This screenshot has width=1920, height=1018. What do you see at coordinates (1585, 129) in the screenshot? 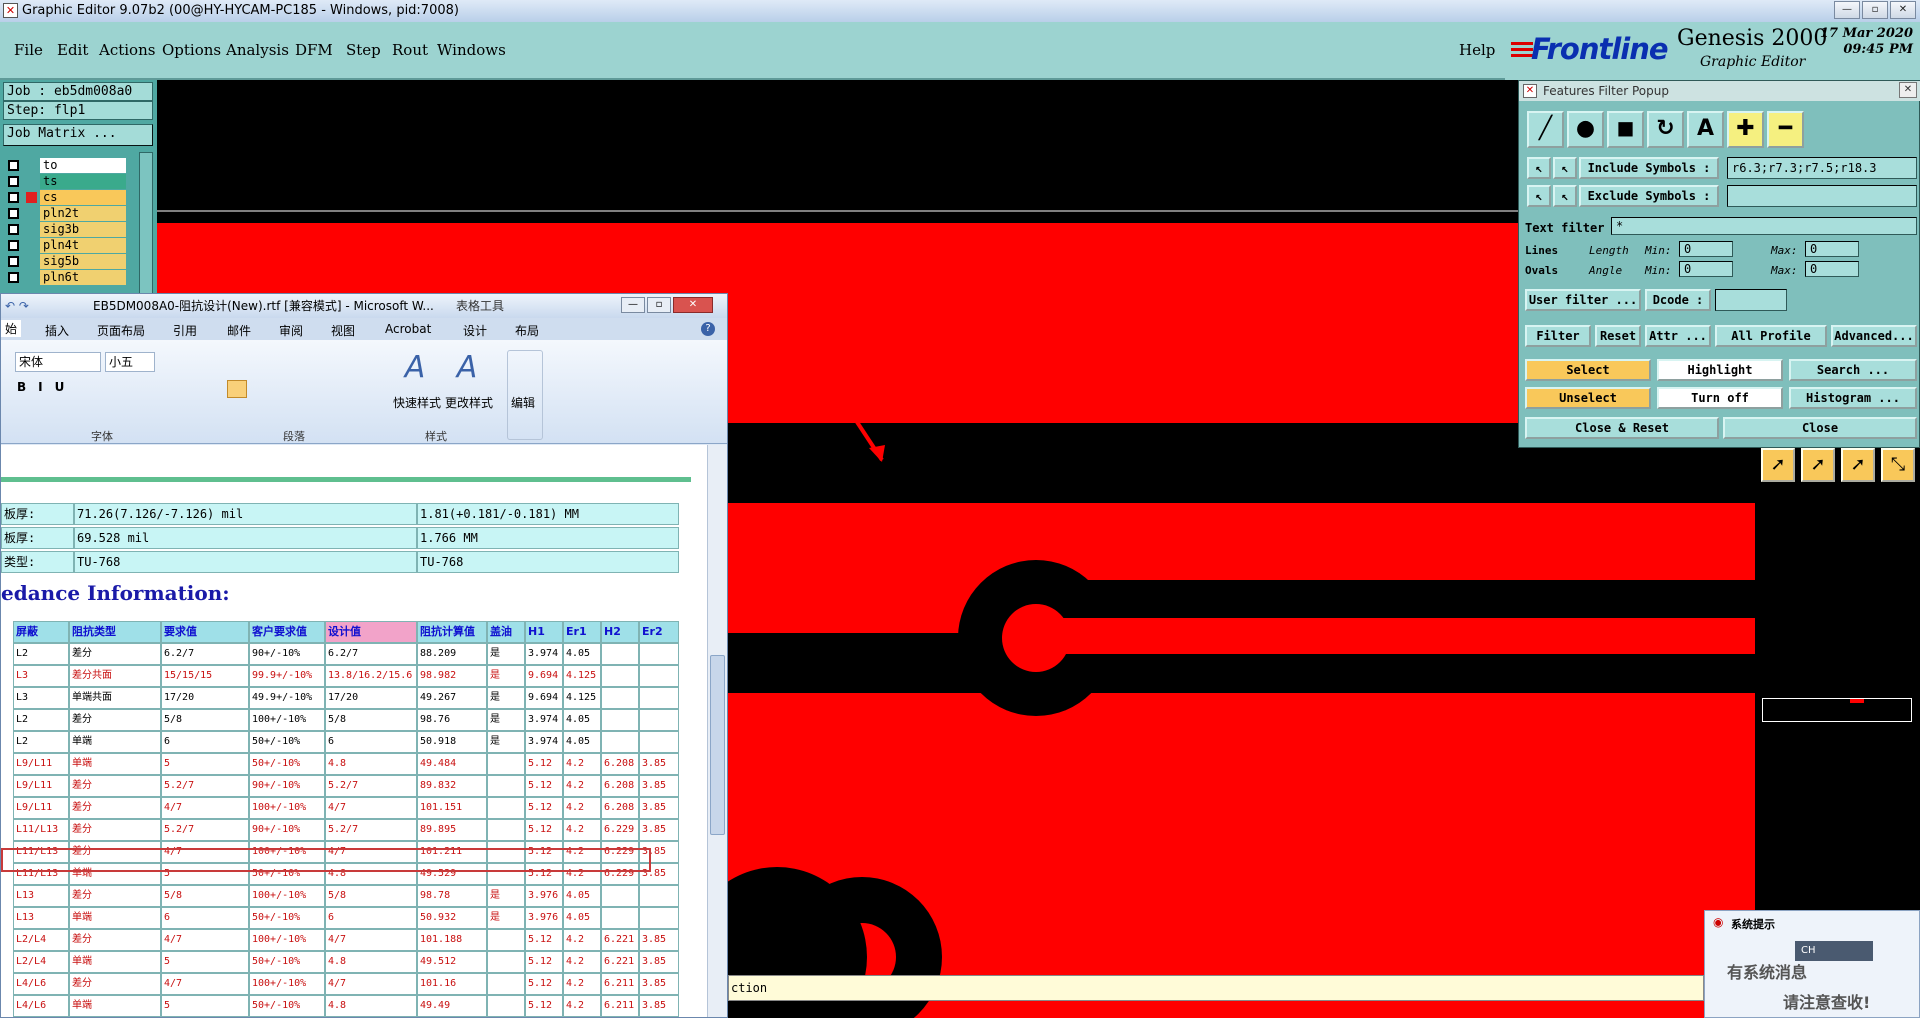
I see `pad-tool-icon: ●` at bounding box center [1585, 129].